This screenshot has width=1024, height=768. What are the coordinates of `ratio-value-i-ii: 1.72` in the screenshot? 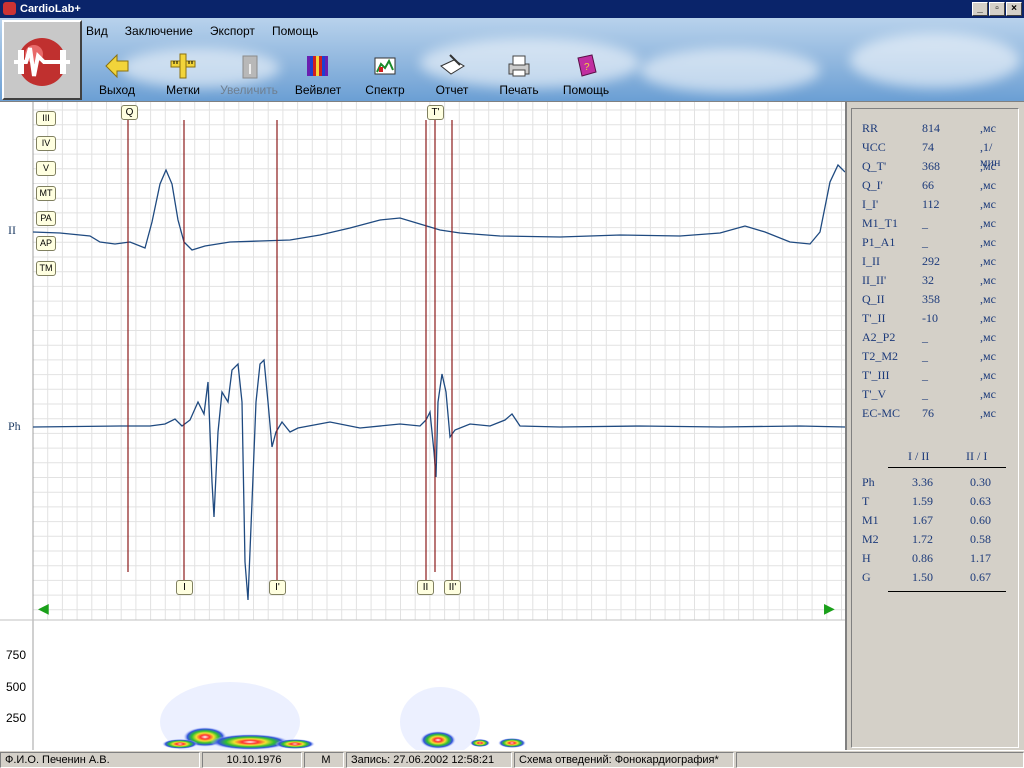 It's located at (922, 539).